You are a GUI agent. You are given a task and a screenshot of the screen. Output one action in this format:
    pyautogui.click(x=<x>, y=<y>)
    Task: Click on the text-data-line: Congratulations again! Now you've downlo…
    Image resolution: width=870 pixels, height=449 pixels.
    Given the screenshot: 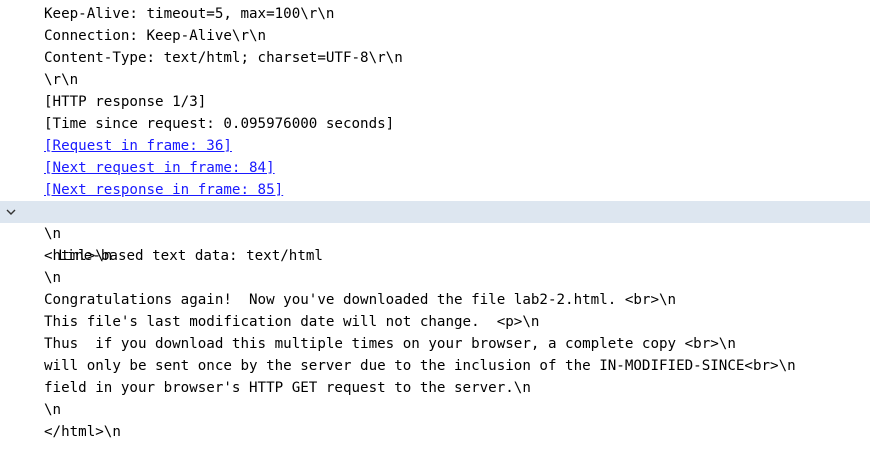 What is the action you would take?
    pyautogui.click(x=435, y=300)
    